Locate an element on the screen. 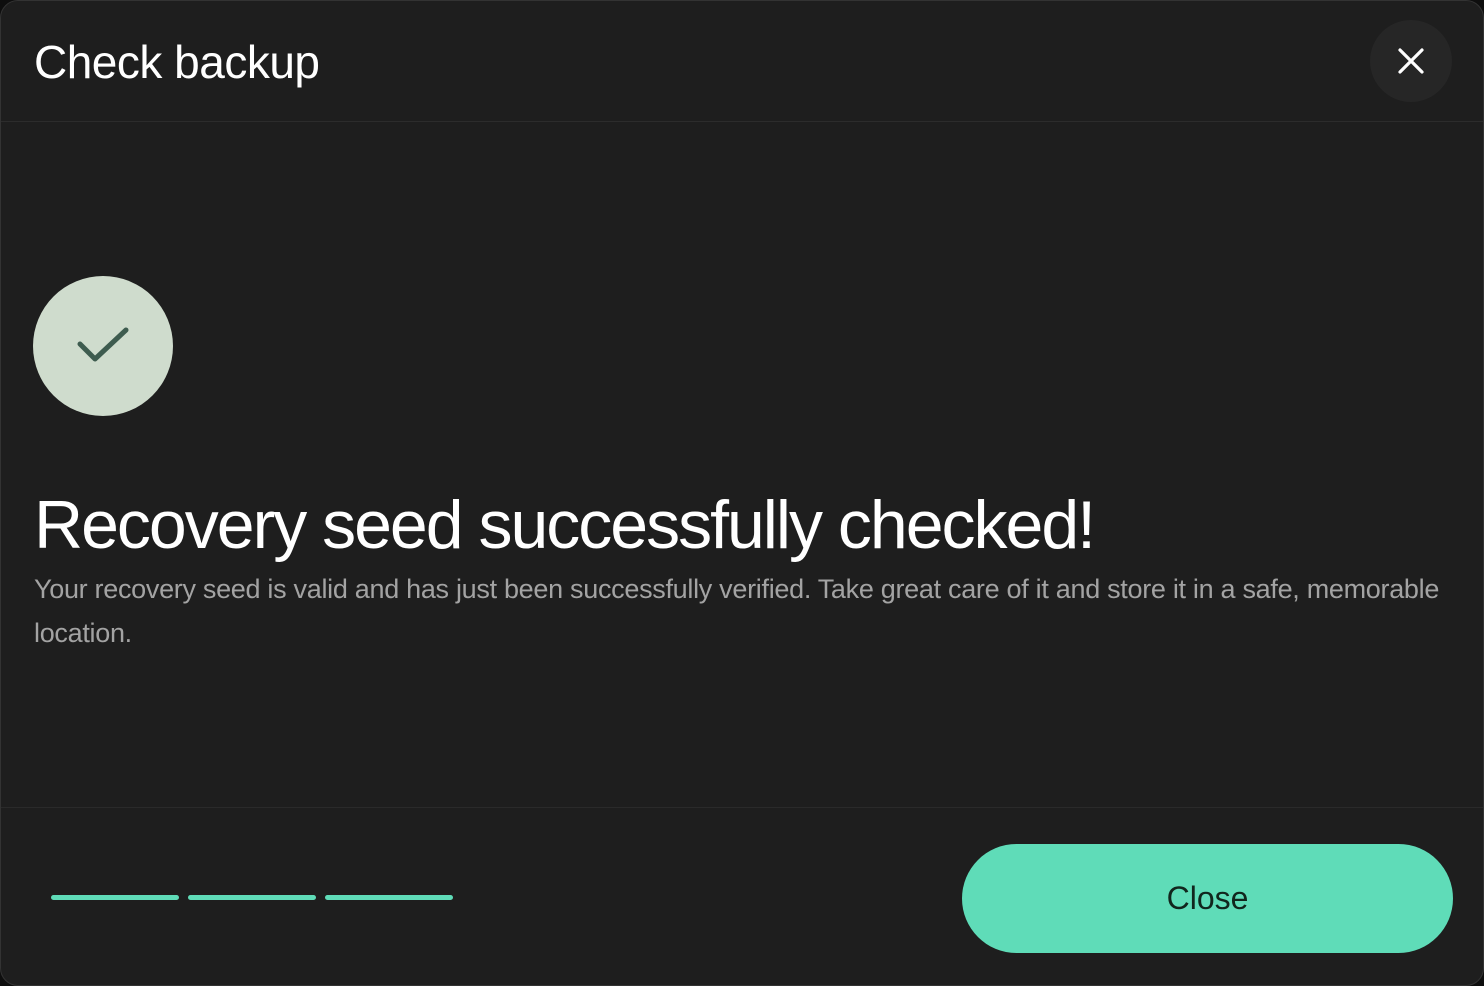 The height and width of the screenshot is (986, 1484). success-badge is located at coordinates (103, 346).